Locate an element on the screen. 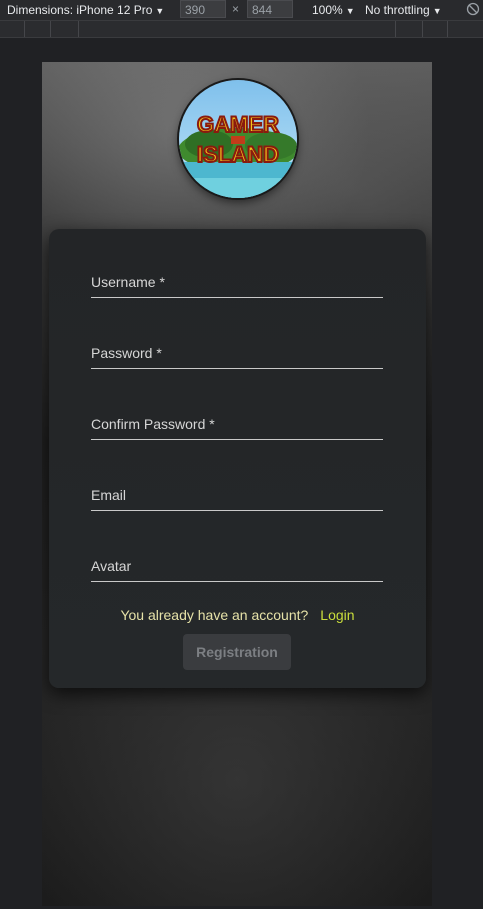 The height and width of the screenshot is (909, 483). password-input is located at coordinates (239, 354).